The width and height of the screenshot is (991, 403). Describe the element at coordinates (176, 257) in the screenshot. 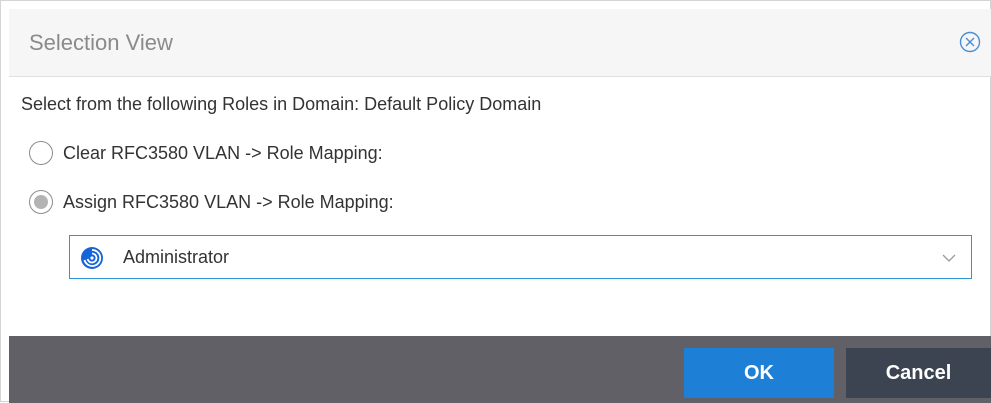

I see `role-select-value: Administrator` at that location.